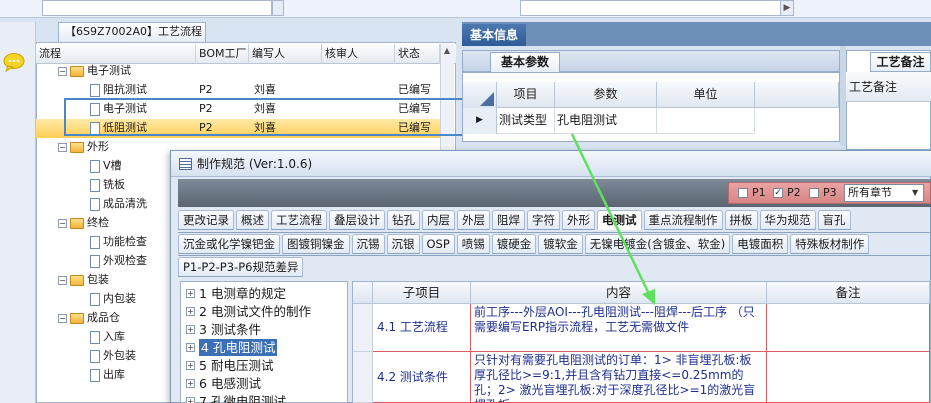  Describe the element at coordinates (830, 244) in the screenshot. I see `tab-tabs2-10: 特殊板材制作` at that location.